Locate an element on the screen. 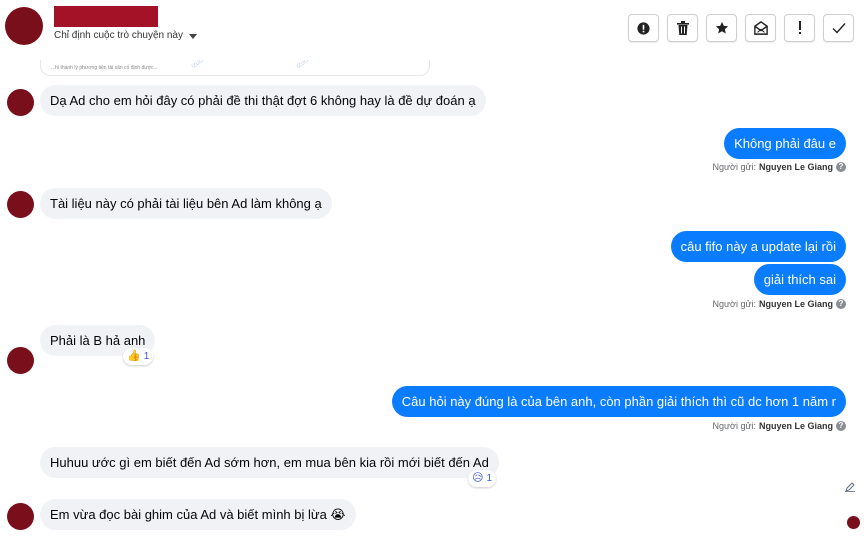 Image resolution: width=868 pixels, height=550 pixels. trash-icon is located at coordinates (682, 28).